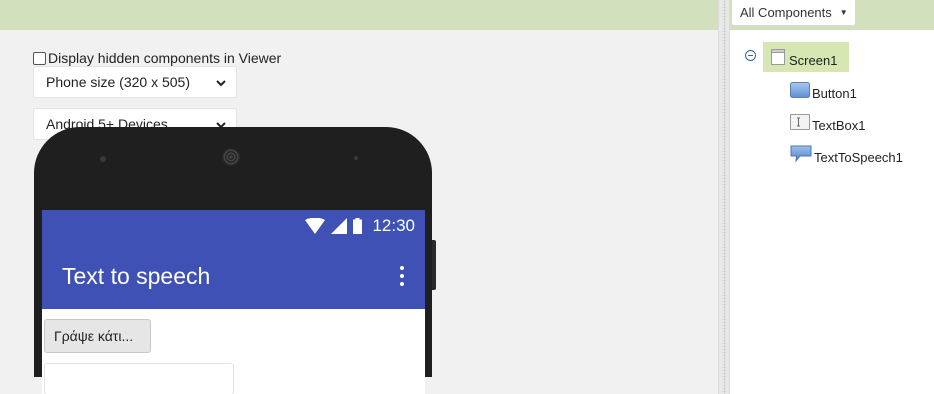 This screenshot has height=394, width=934. Describe the element at coordinates (393, 225) in the screenshot. I see `status-time: 12:30` at that location.